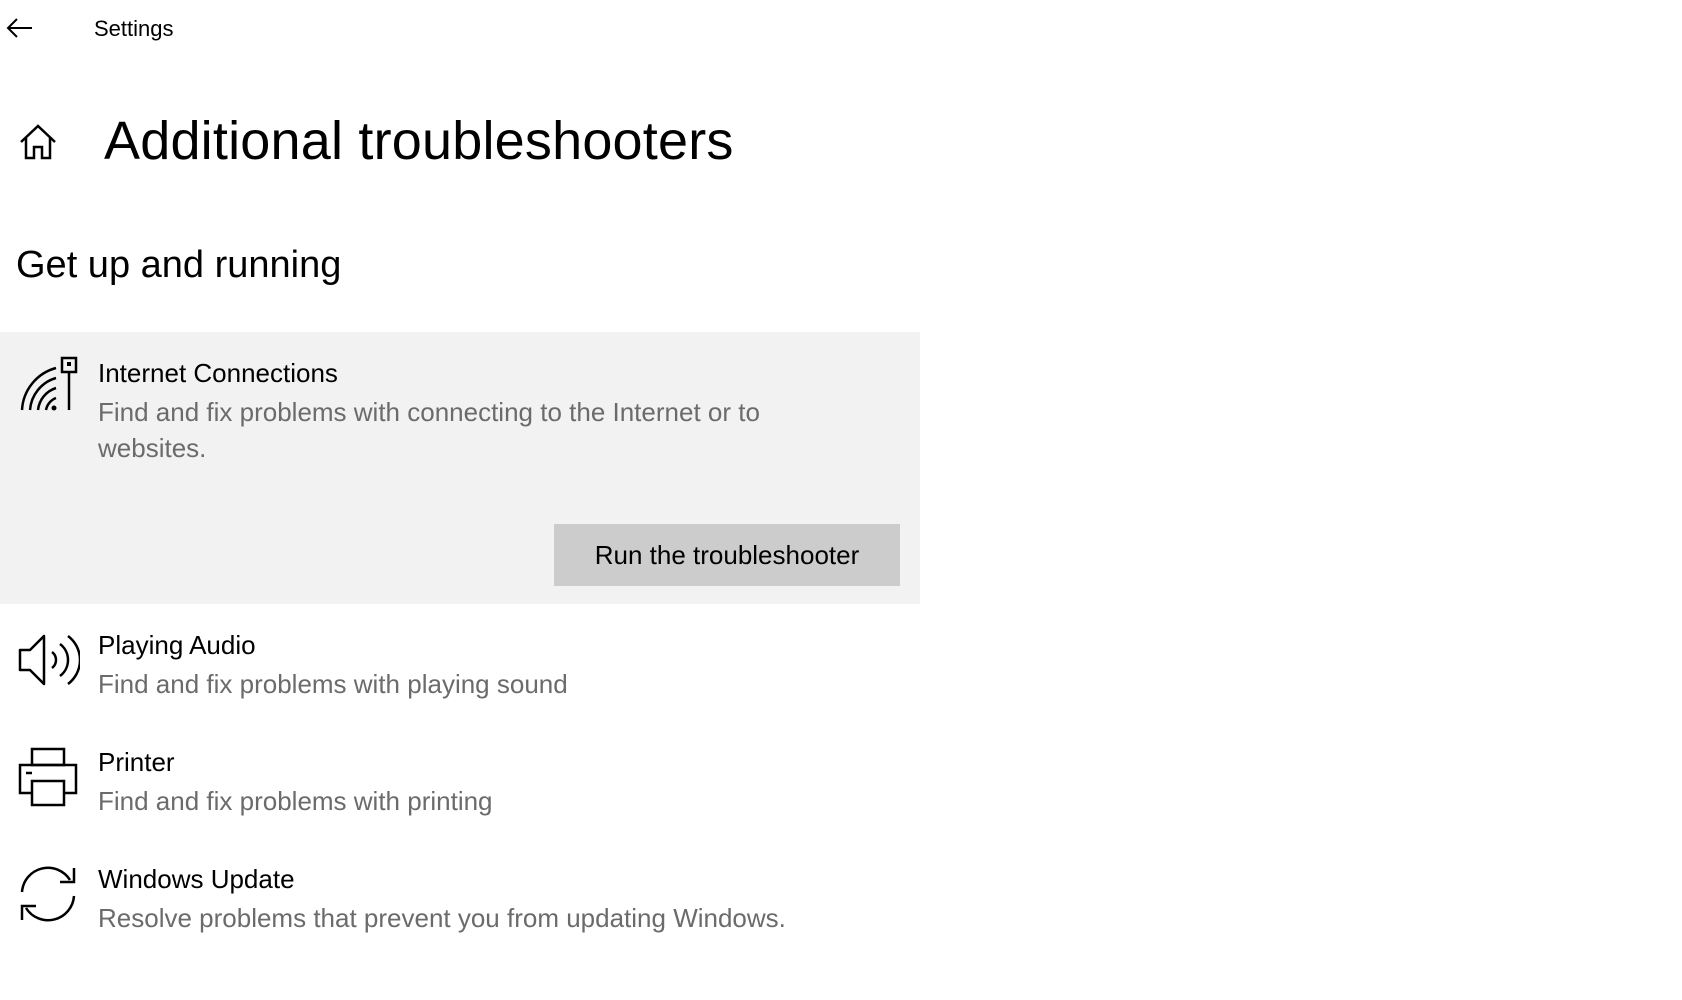  What do you see at coordinates (134, 28) in the screenshot?
I see `app-title: Settings` at bounding box center [134, 28].